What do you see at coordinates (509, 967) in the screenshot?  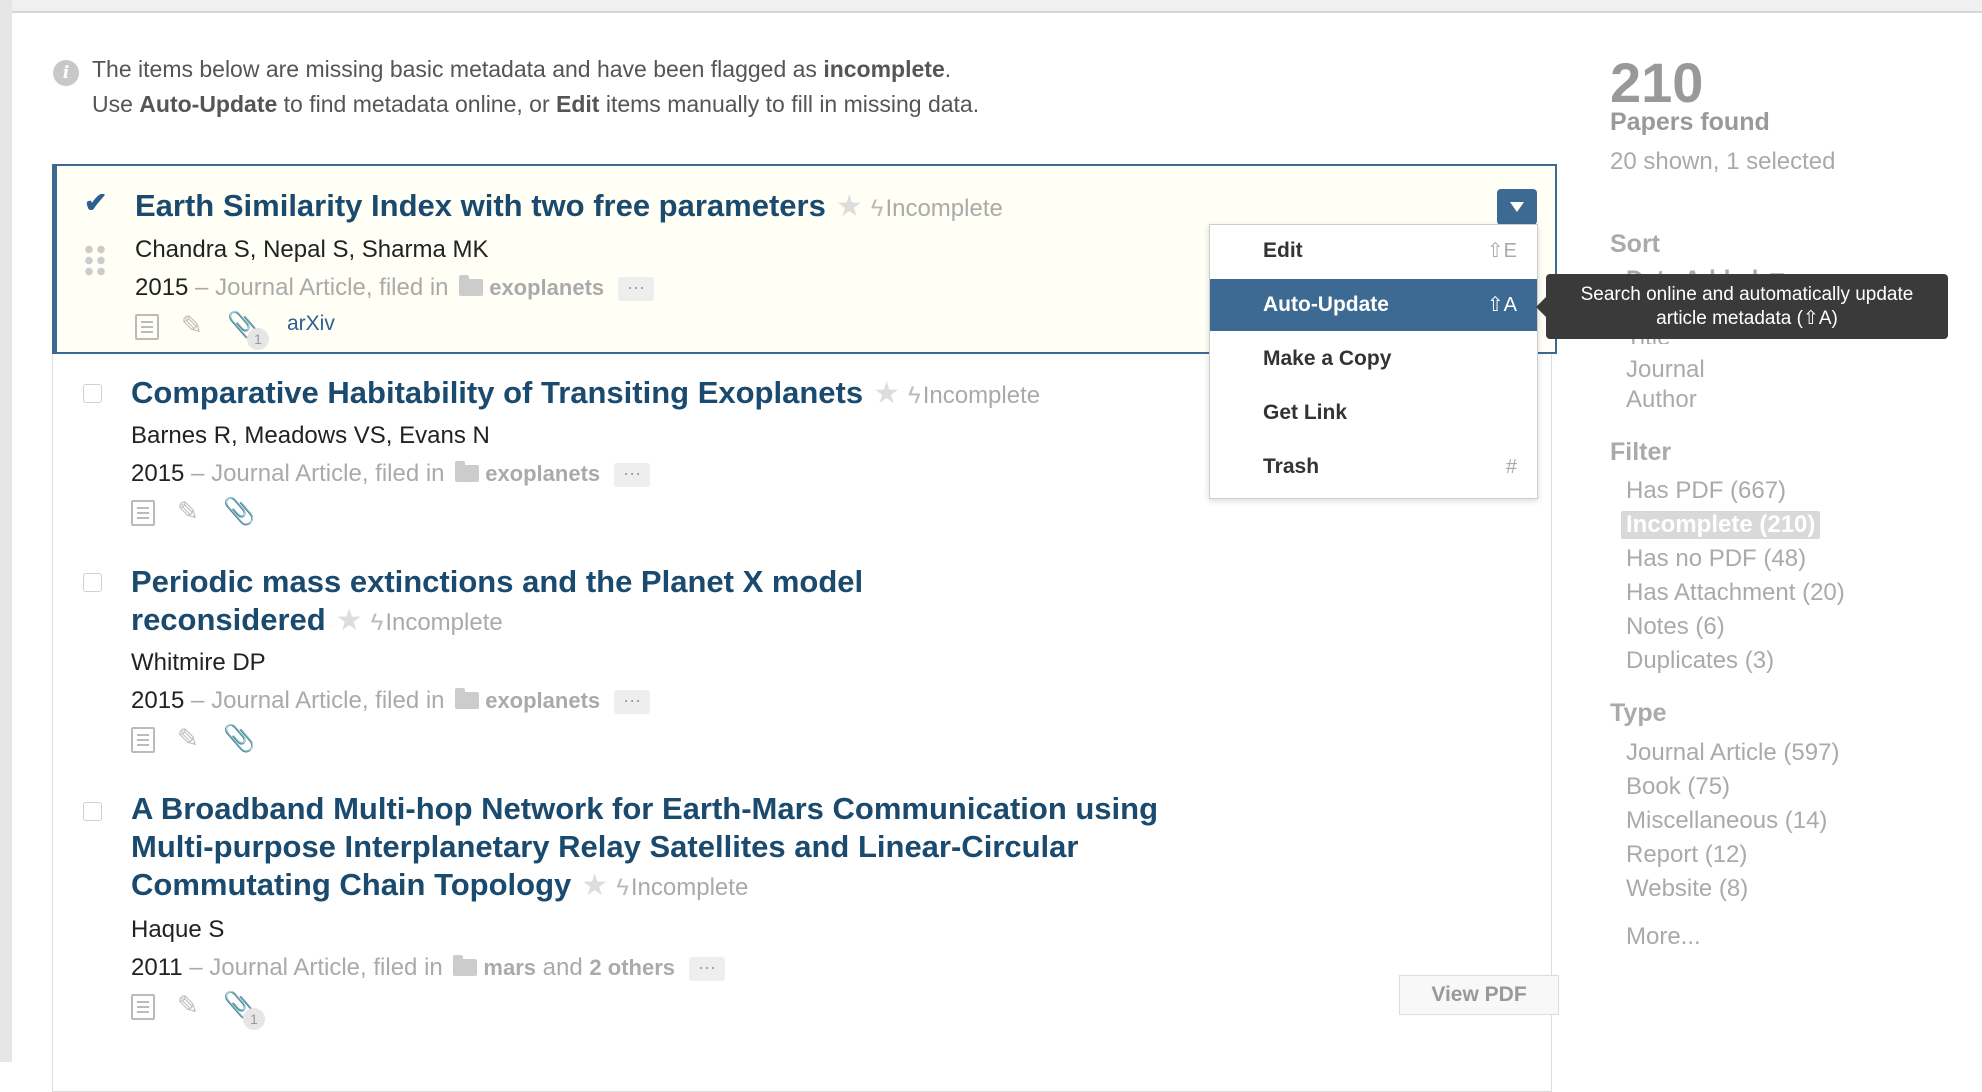 I see `folder-name: mars` at bounding box center [509, 967].